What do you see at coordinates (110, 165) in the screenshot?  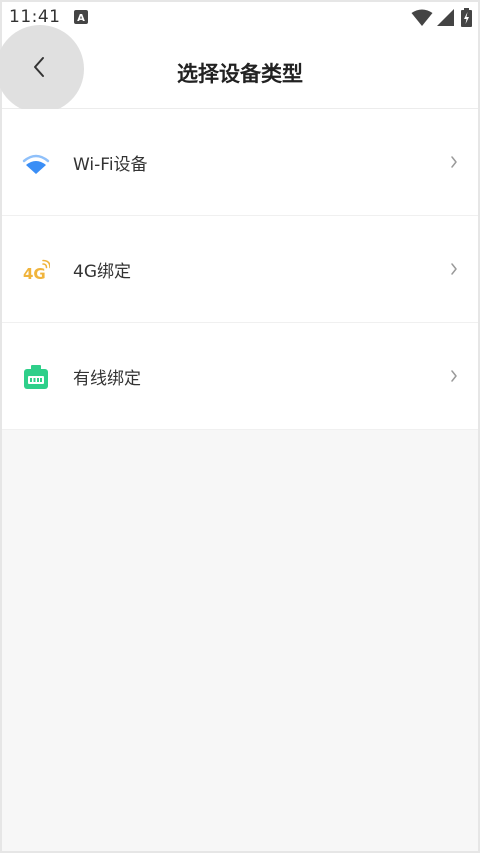 I see `list-item-label: Wi-Fi设备` at bounding box center [110, 165].